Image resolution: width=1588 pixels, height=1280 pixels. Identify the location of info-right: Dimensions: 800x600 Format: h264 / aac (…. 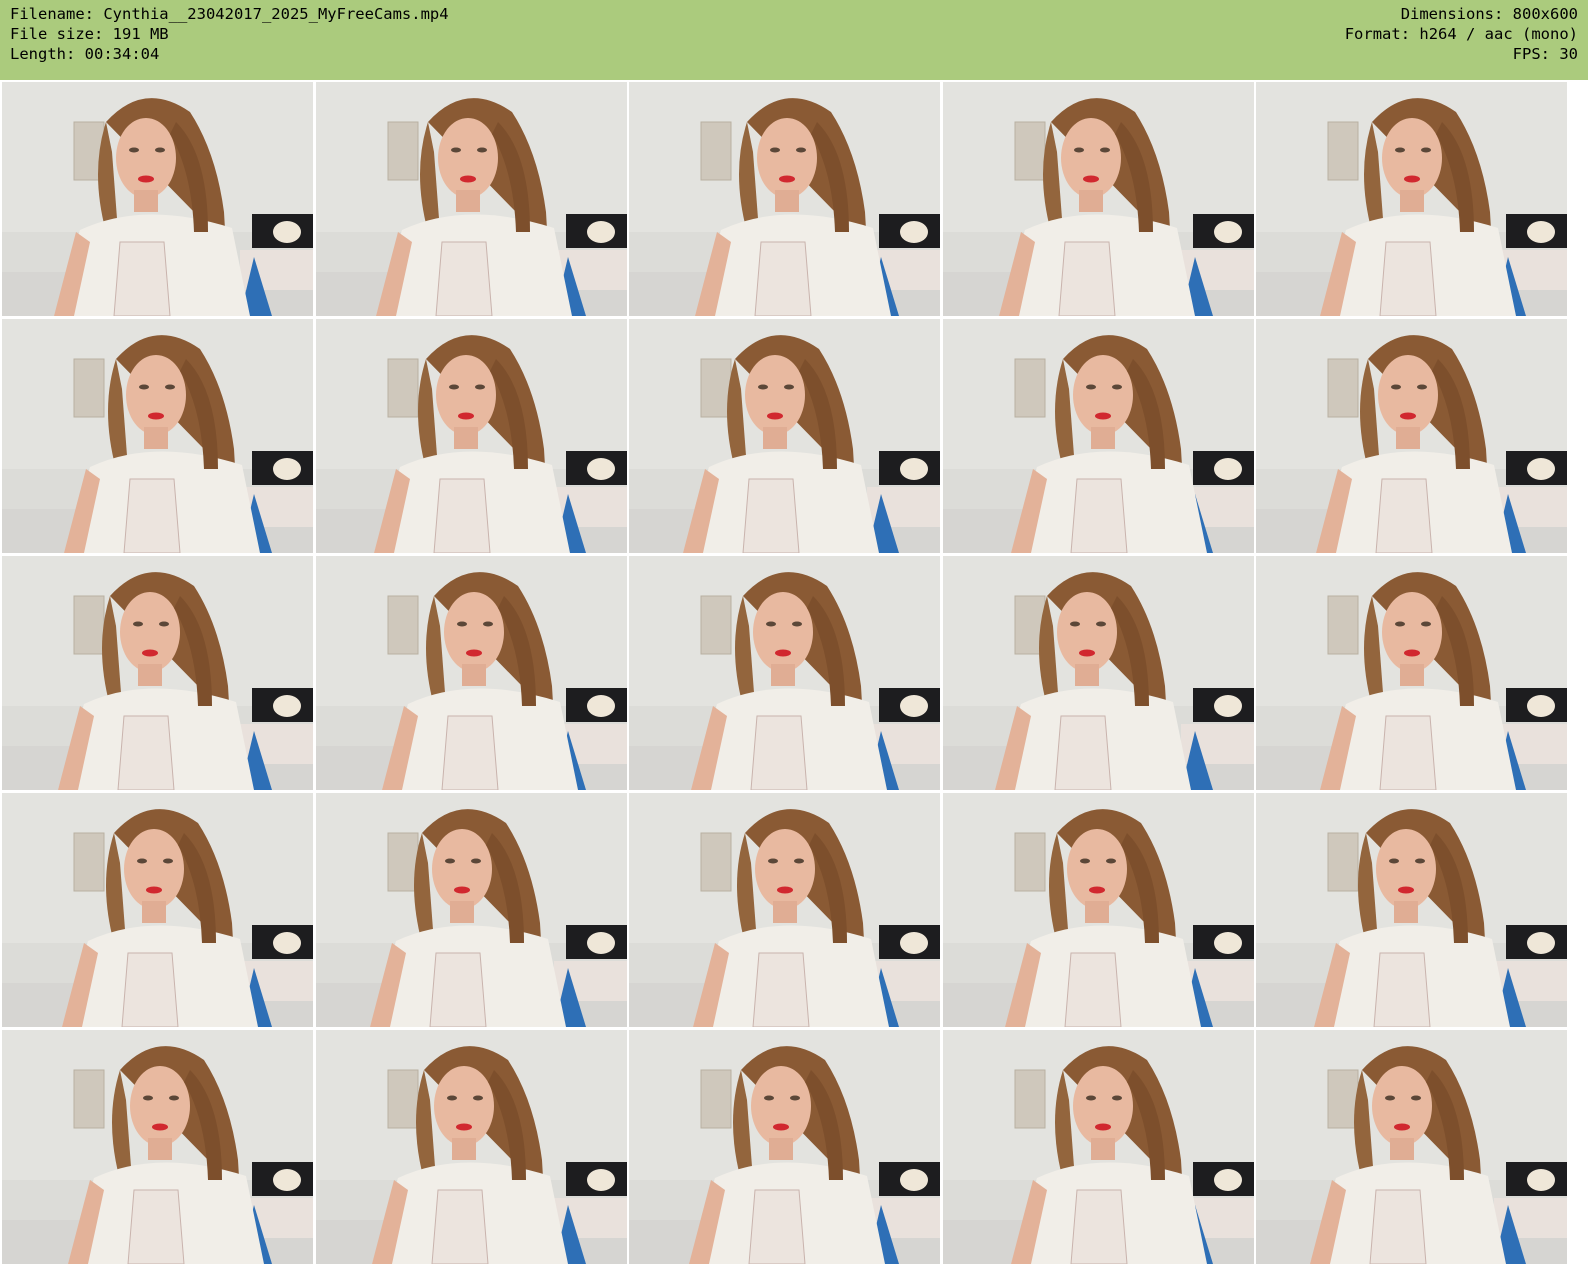
(1461, 34).